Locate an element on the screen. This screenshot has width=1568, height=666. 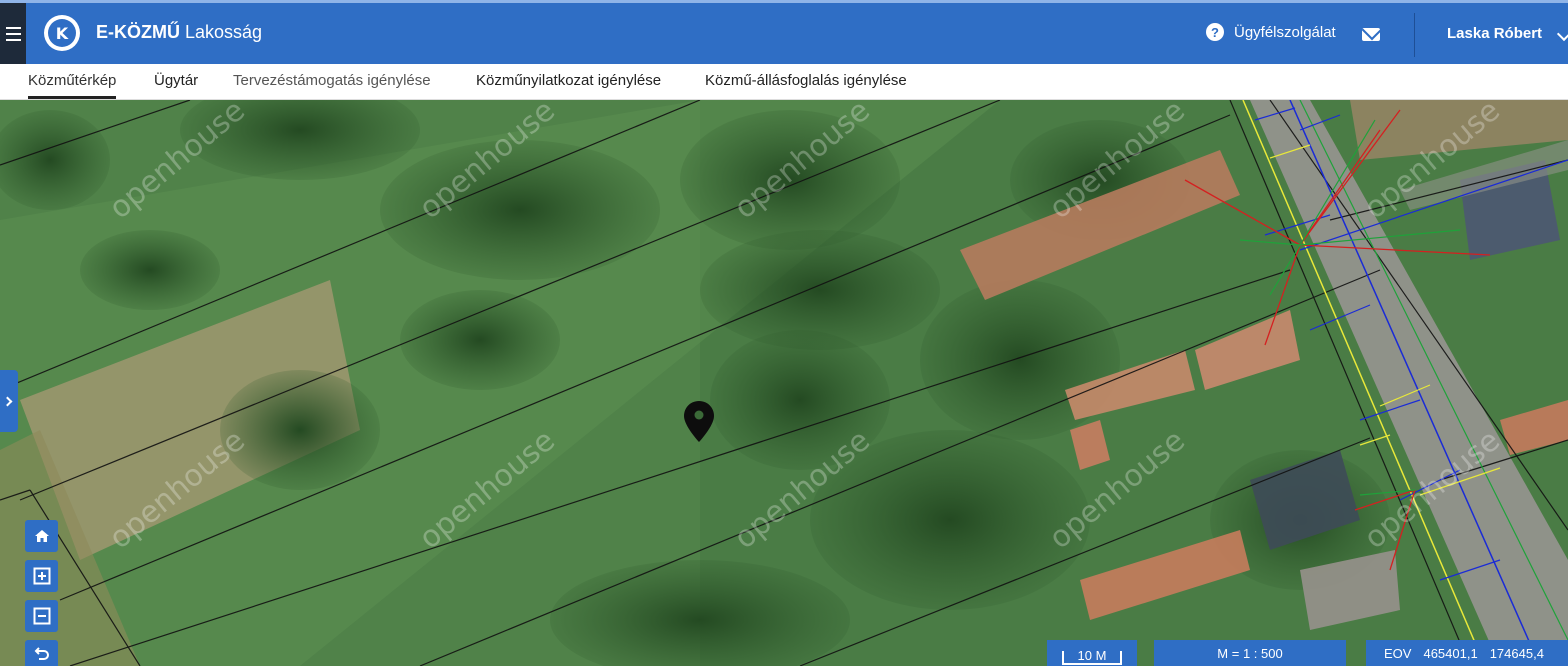
home-button is located at coordinates (41, 536).